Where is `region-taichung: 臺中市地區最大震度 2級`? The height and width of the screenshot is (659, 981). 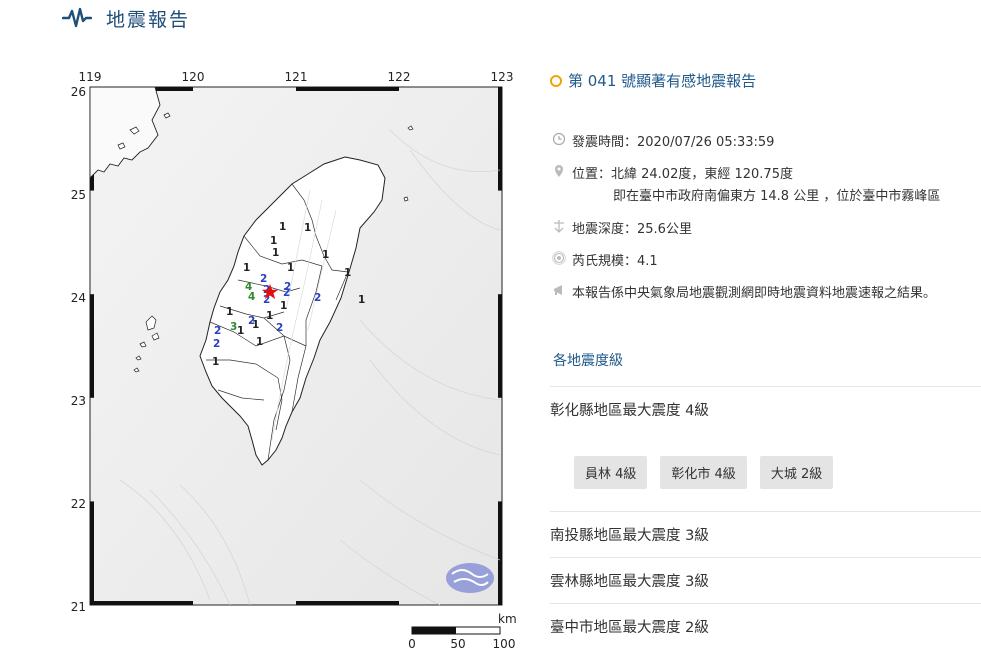
region-taichung: 臺中市地區最大震度 2級 is located at coordinates (765, 626).